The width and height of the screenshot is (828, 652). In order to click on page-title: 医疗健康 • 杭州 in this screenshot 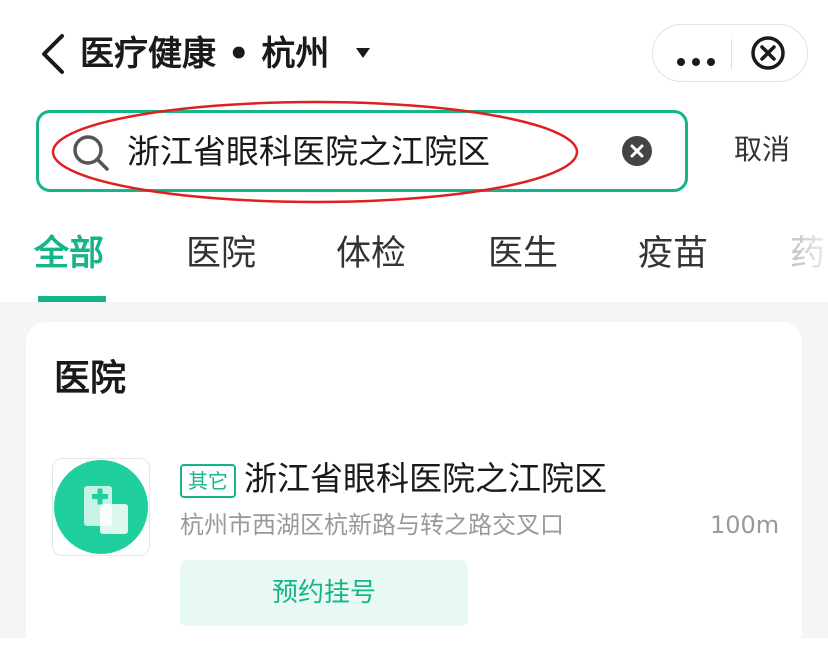, I will do `click(204, 54)`.